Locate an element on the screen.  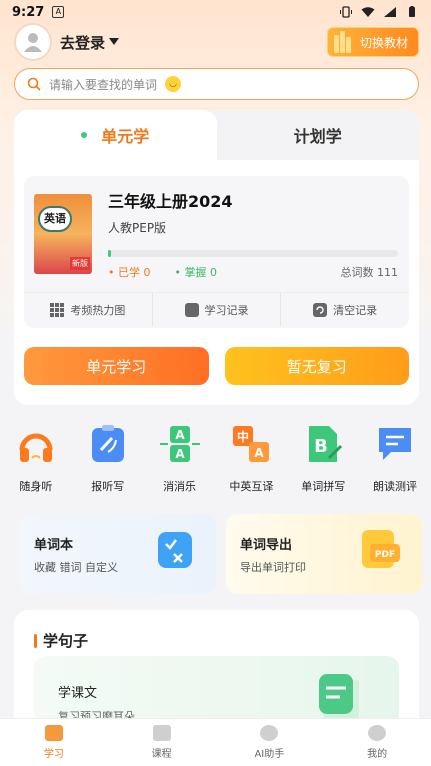
total-stat: 总词数 111 is located at coordinates (369, 272).